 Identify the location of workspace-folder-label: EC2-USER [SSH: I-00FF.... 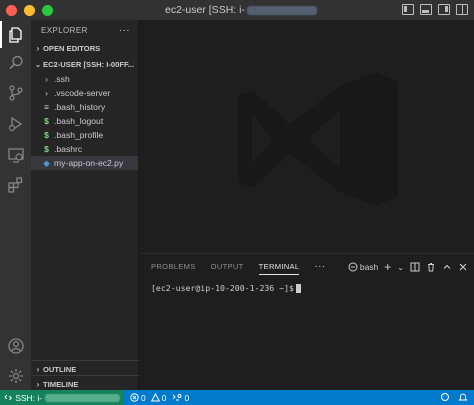
(89, 64).